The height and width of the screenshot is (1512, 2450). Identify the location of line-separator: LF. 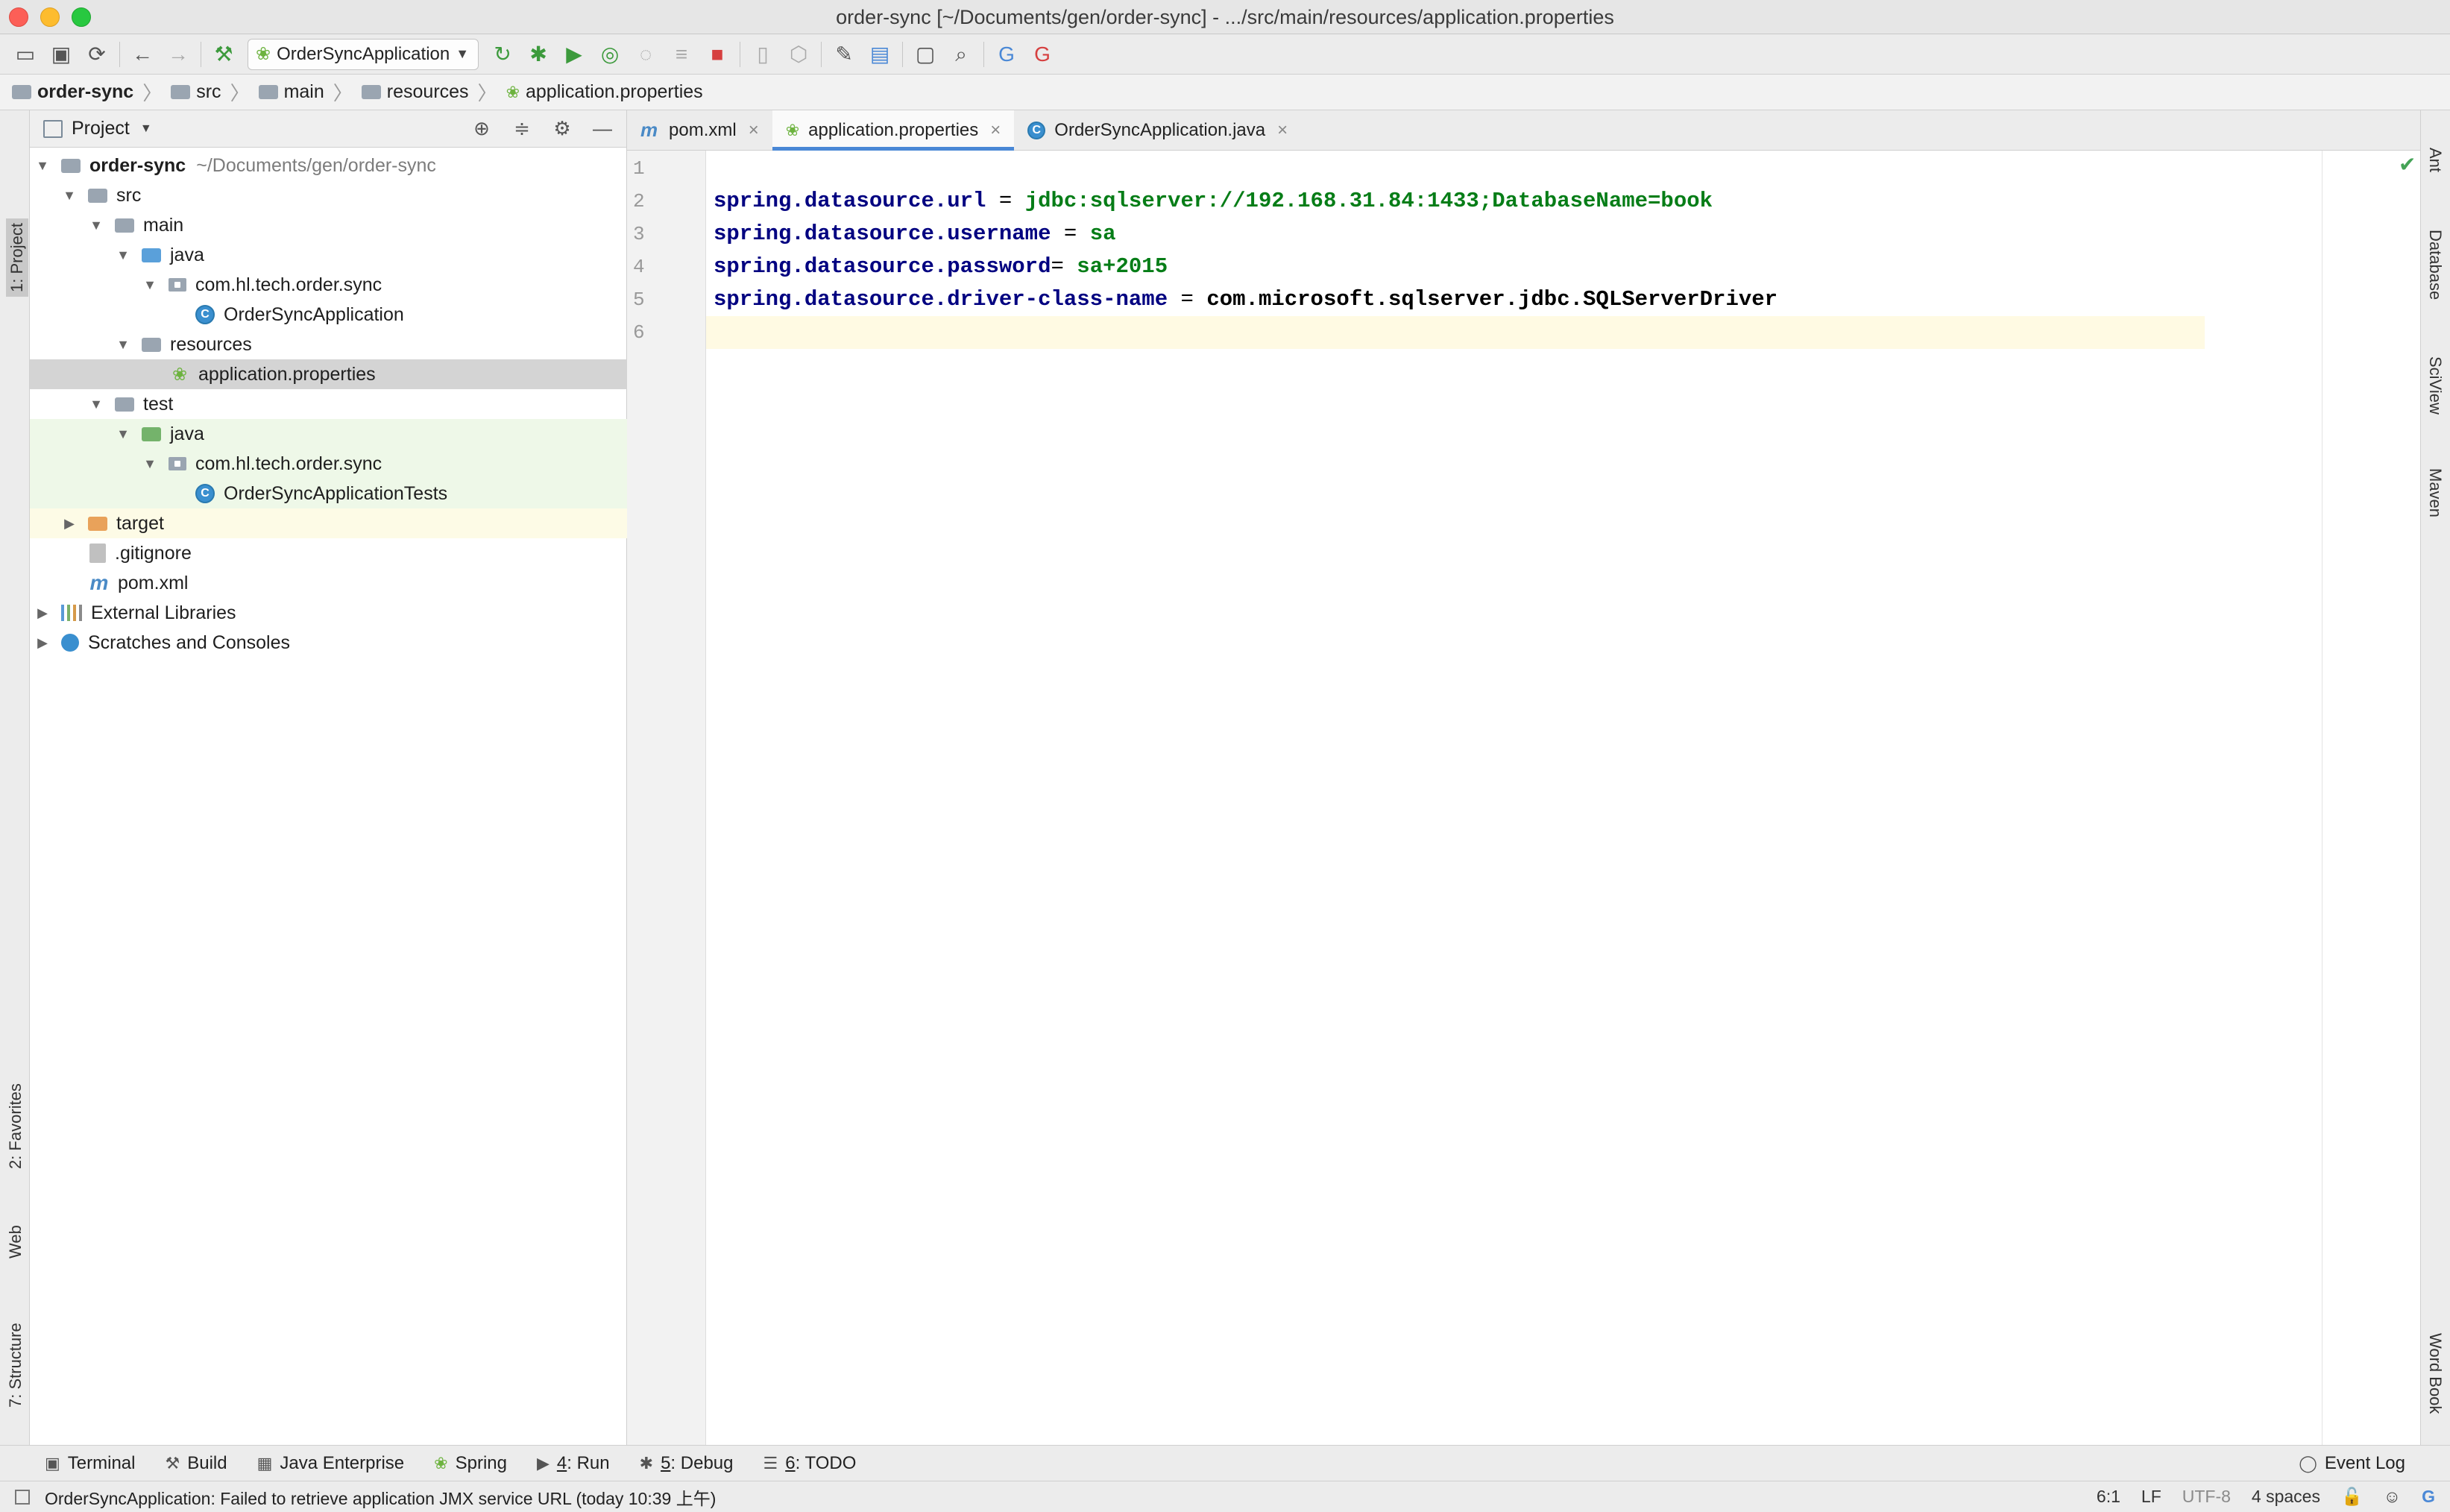
(2151, 1497).